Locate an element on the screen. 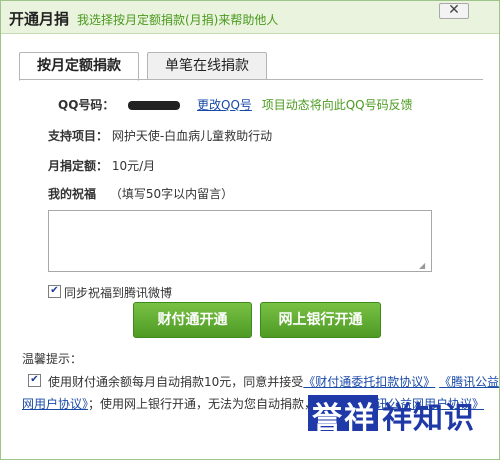  monthly-label: 月捐定额： is located at coordinates (78, 166).